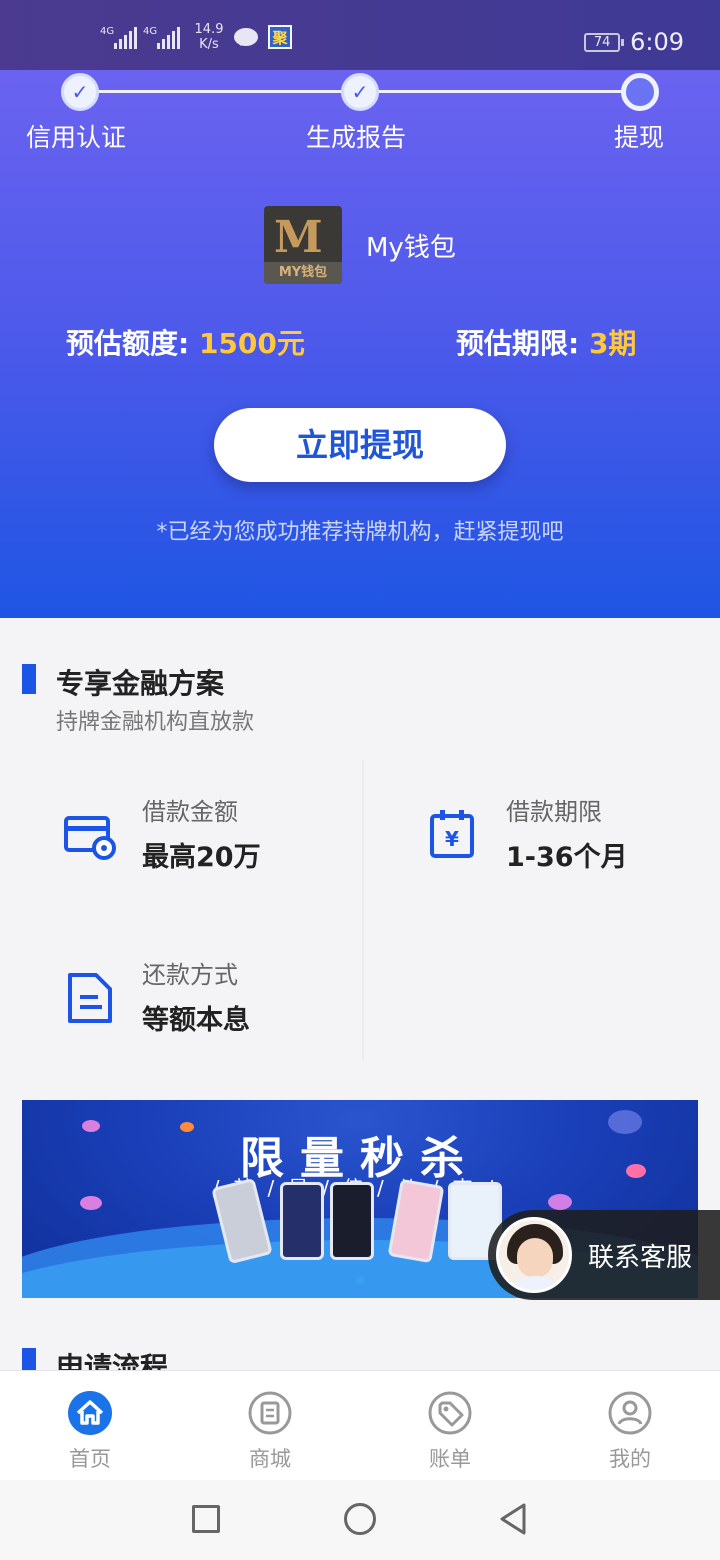 The width and height of the screenshot is (720, 1560). Describe the element at coordinates (360, 1280) in the screenshot. I see `carousel-indicator` at that location.